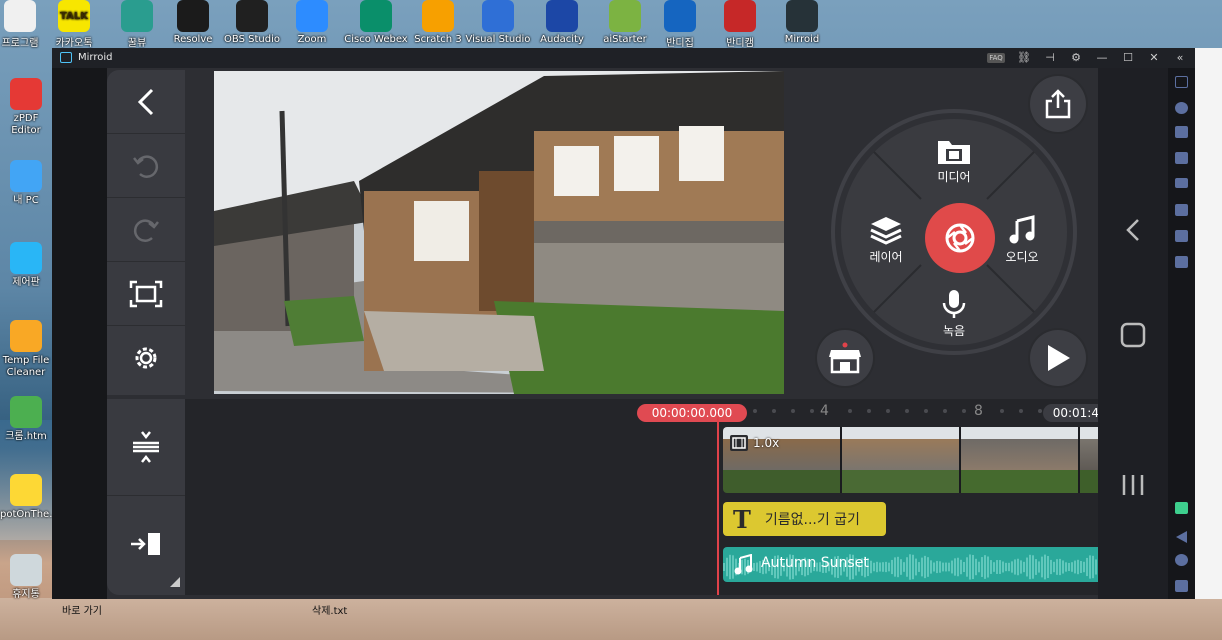  What do you see at coordinates (611, 619) in the screenshot?
I see `desktop-wallpaper-sand` at bounding box center [611, 619].